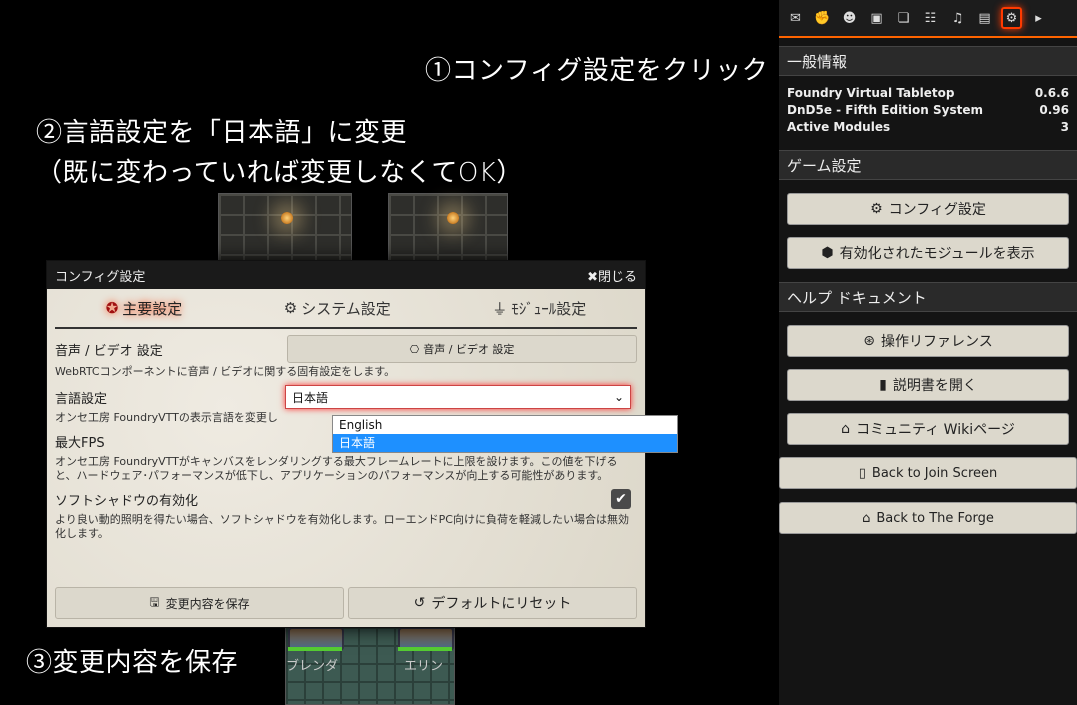  I want to click on items-icon: ▣, so click(876, 18).